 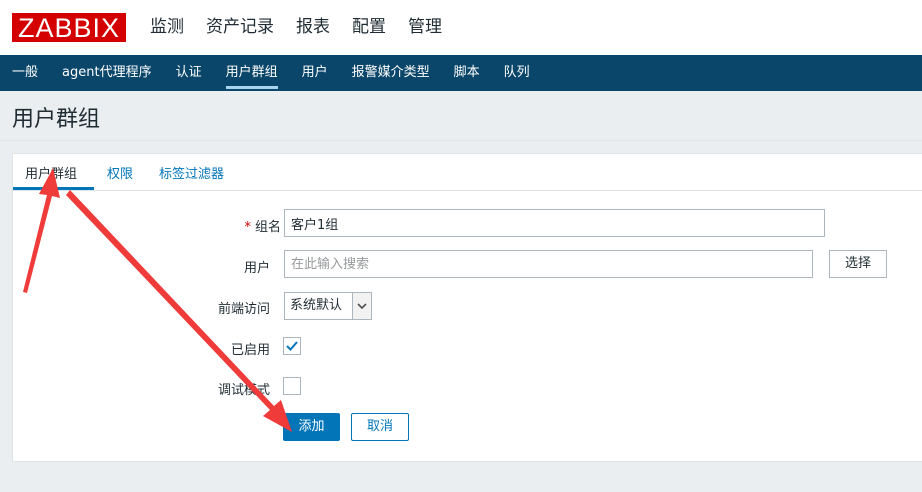 What do you see at coordinates (25, 73) in the screenshot?
I see `sub-nav-general: 一般` at bounding box center [25, 73].